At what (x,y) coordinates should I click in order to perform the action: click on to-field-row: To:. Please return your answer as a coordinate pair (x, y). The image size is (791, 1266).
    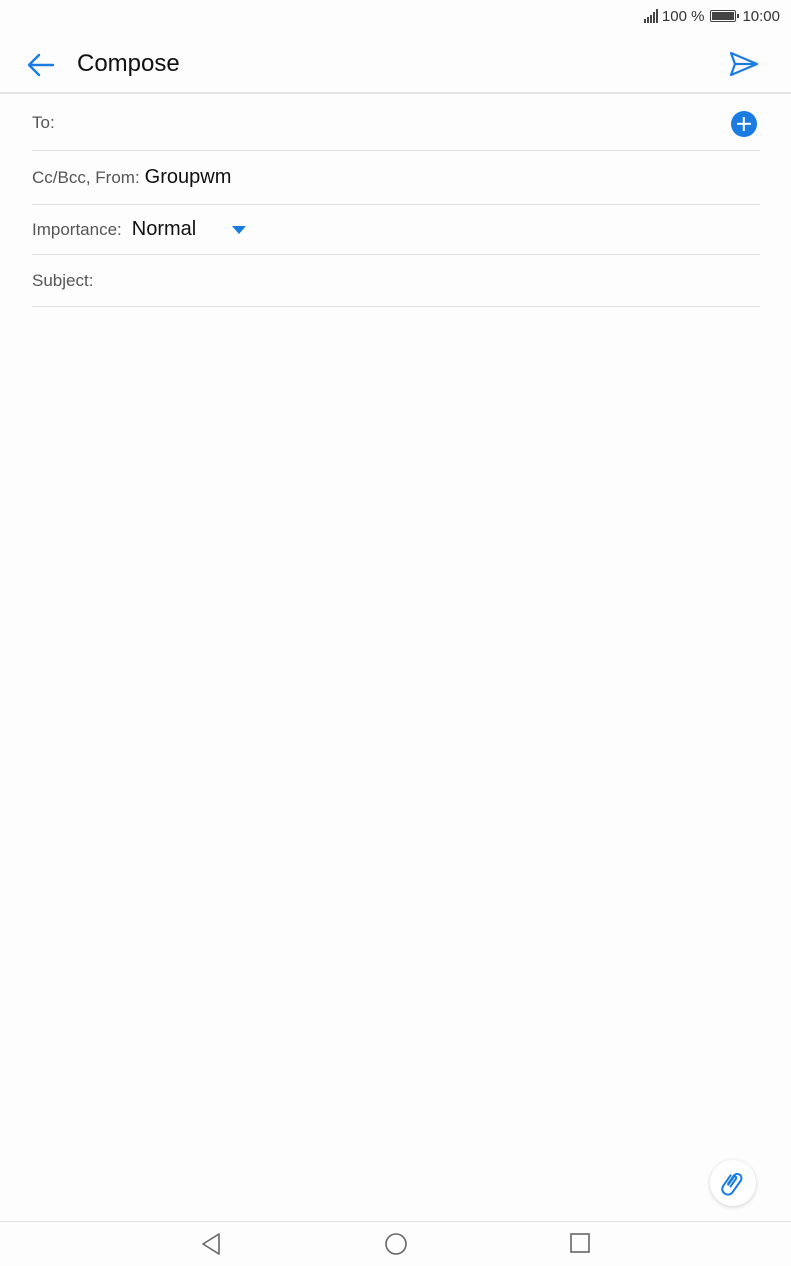
    Looking at the image, I should click on (396, 123).